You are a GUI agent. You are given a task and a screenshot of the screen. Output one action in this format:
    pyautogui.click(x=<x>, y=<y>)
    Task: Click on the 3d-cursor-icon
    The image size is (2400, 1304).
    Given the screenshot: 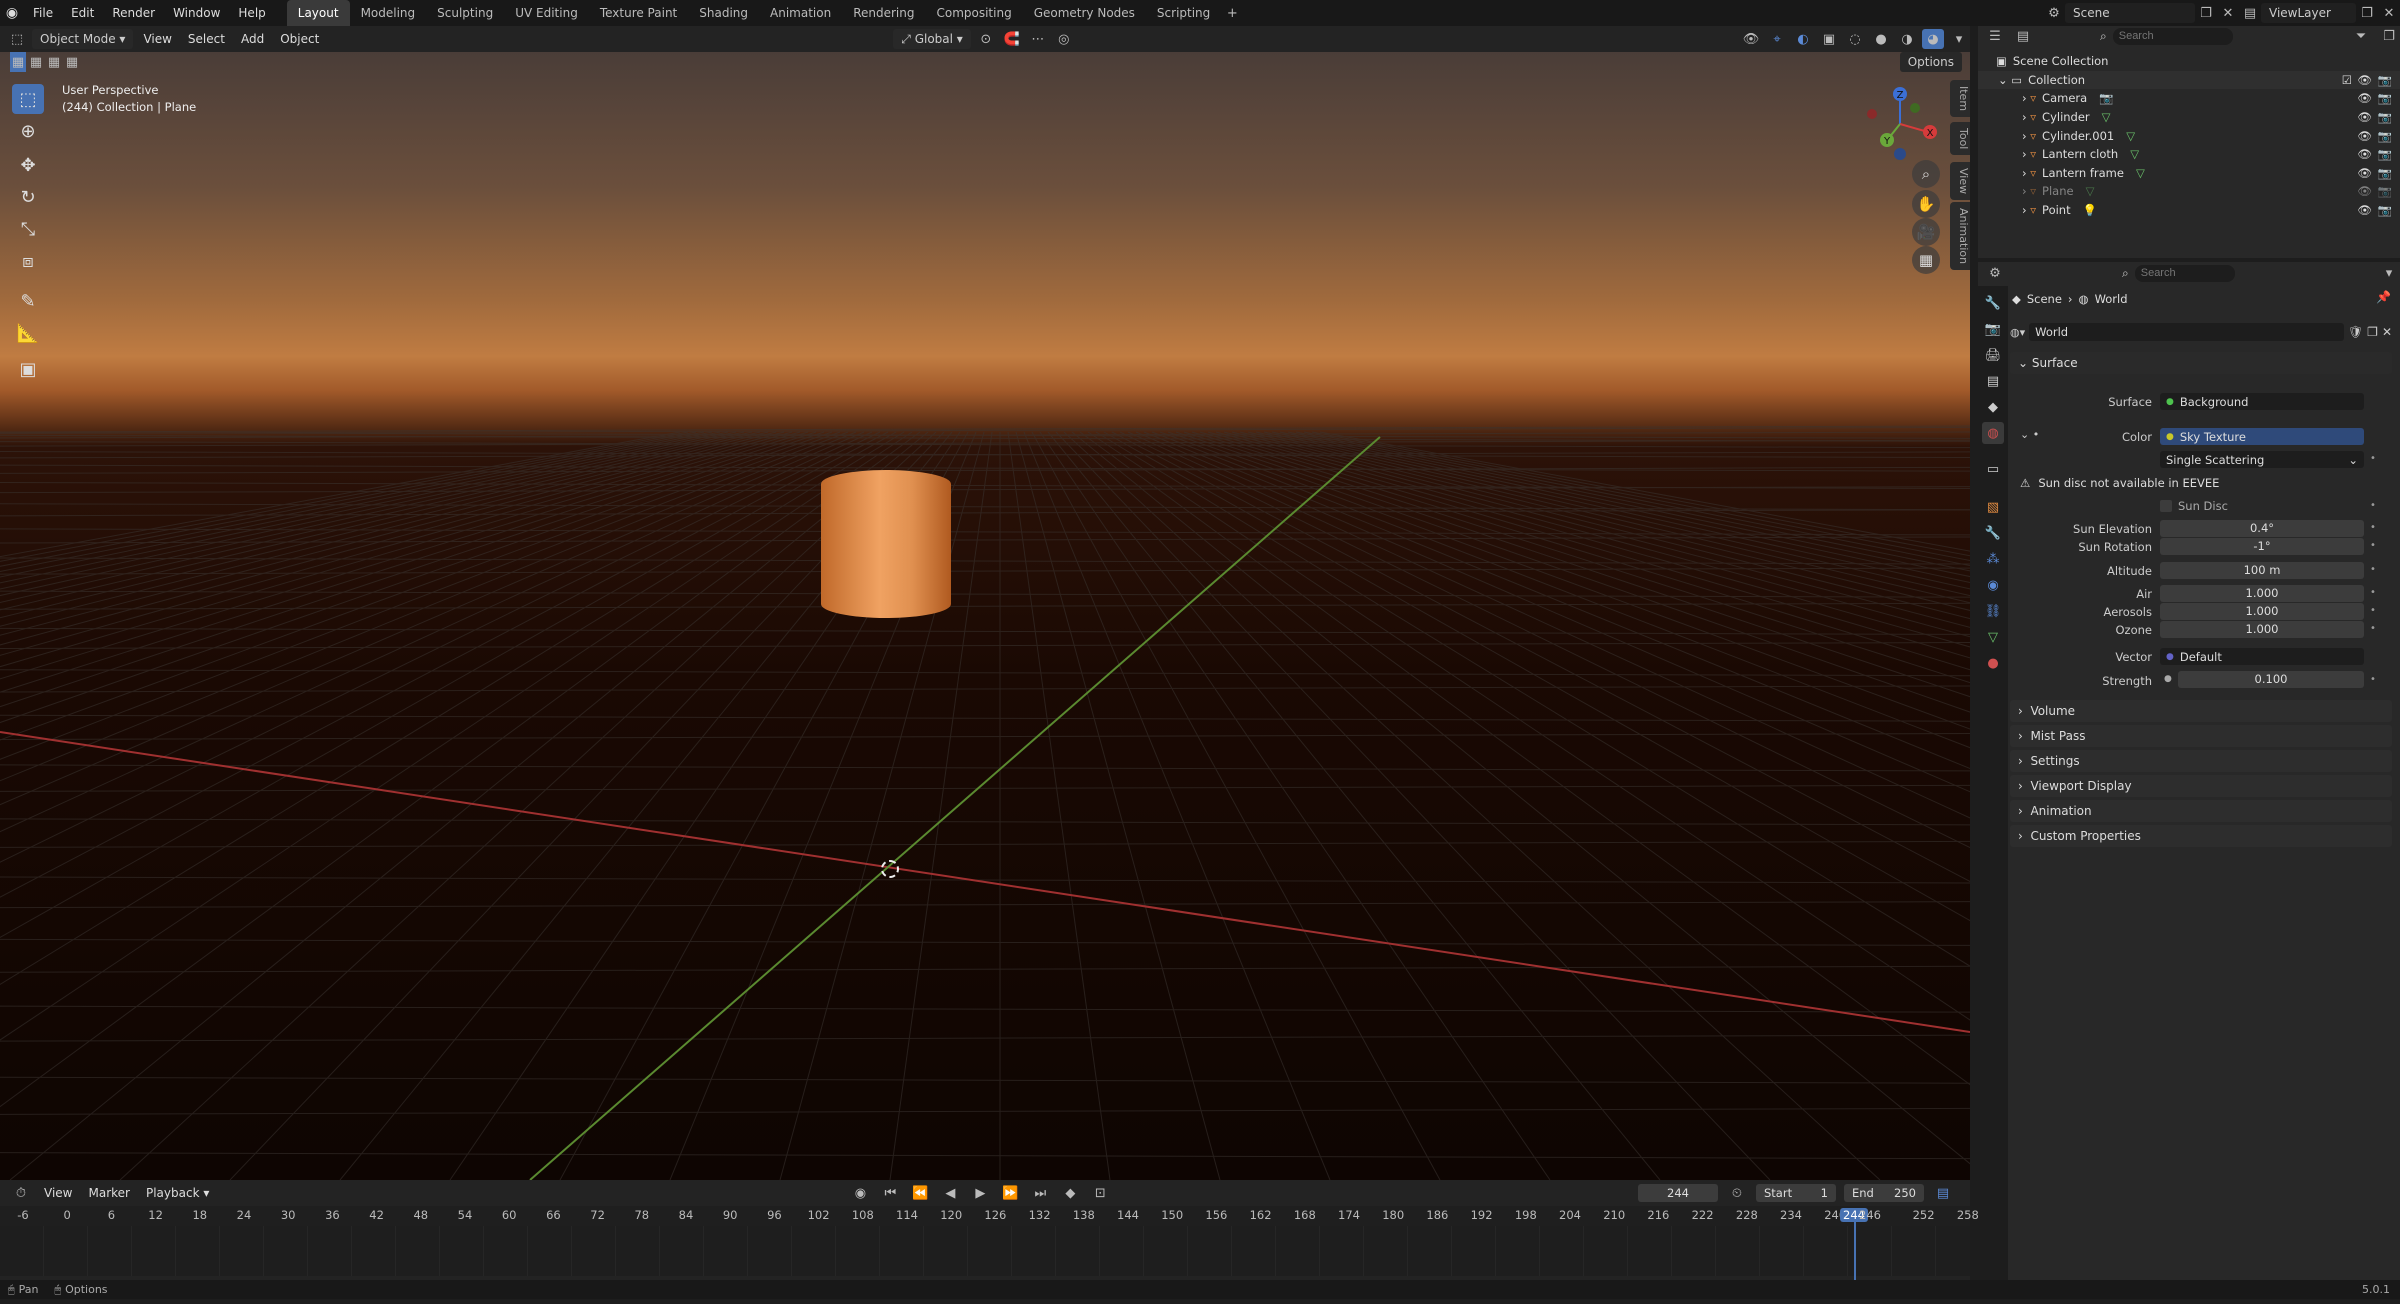 What is the action you would take?
    pyautogui.click(x=890, y=869)
    